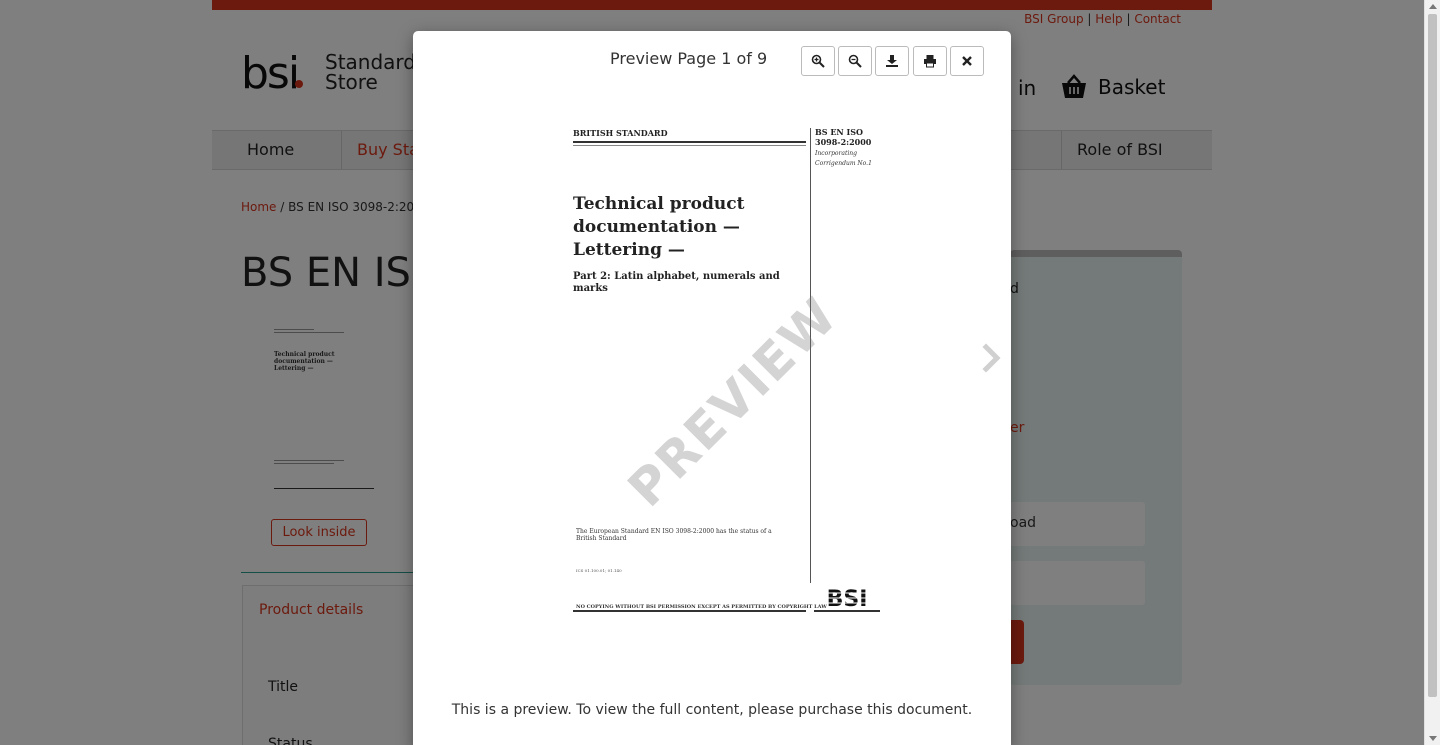  What do you see at coordinates (1432, 355) in the screenshot?
I see `scroll-thumb` at bounding box center [1432, 355].